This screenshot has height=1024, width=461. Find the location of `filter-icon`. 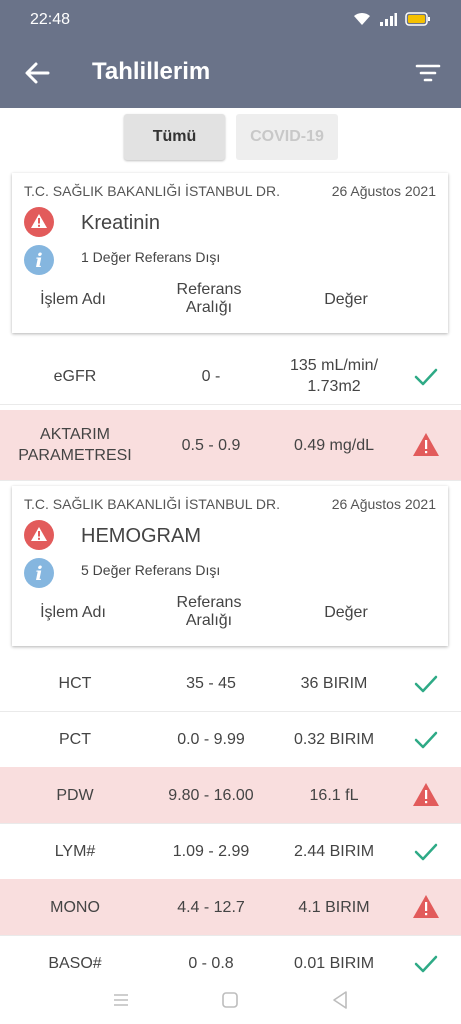

filter-icon is located at coordinates (428, 73).